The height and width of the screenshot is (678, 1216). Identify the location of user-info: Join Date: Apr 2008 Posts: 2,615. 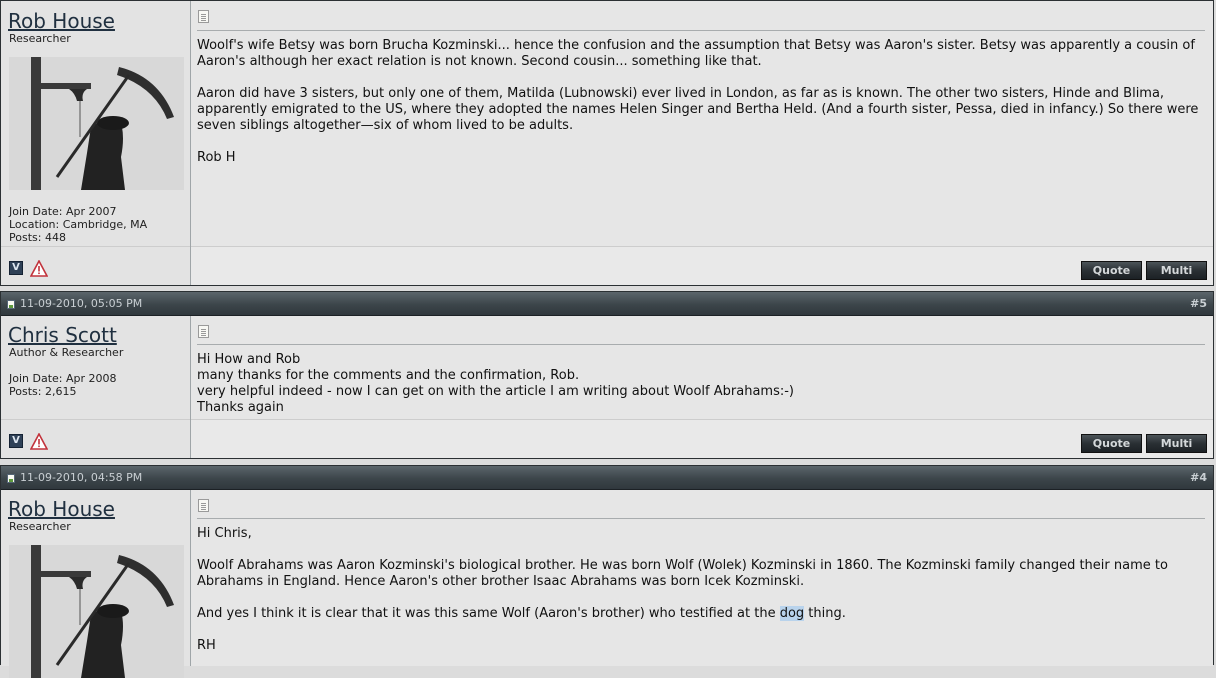
(63, 385).